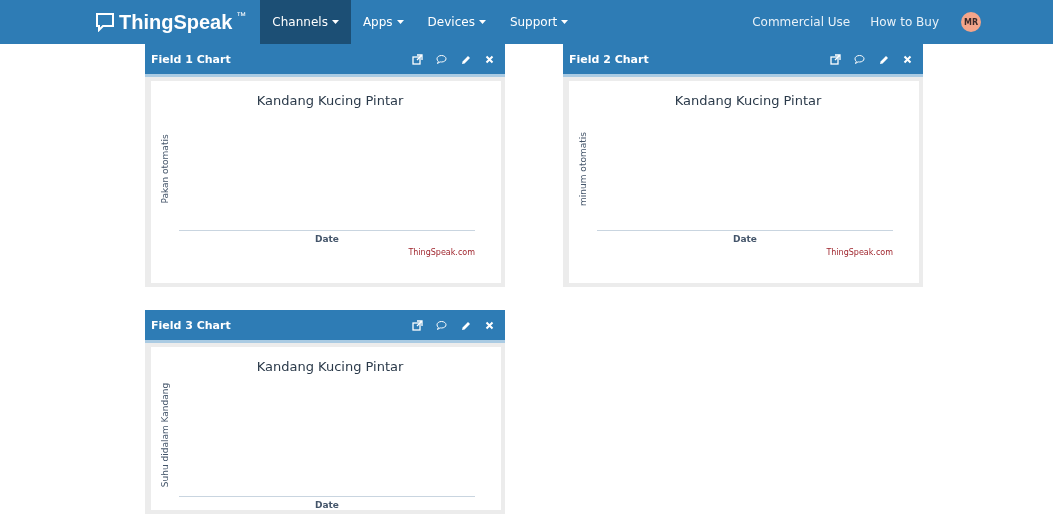 The height and width of the screenshot is (517, 1053). What do you see at coordinates (305, 22) in the screenshot?
I see `nav-menu-item: Channels` at bounding box center [305, 22].